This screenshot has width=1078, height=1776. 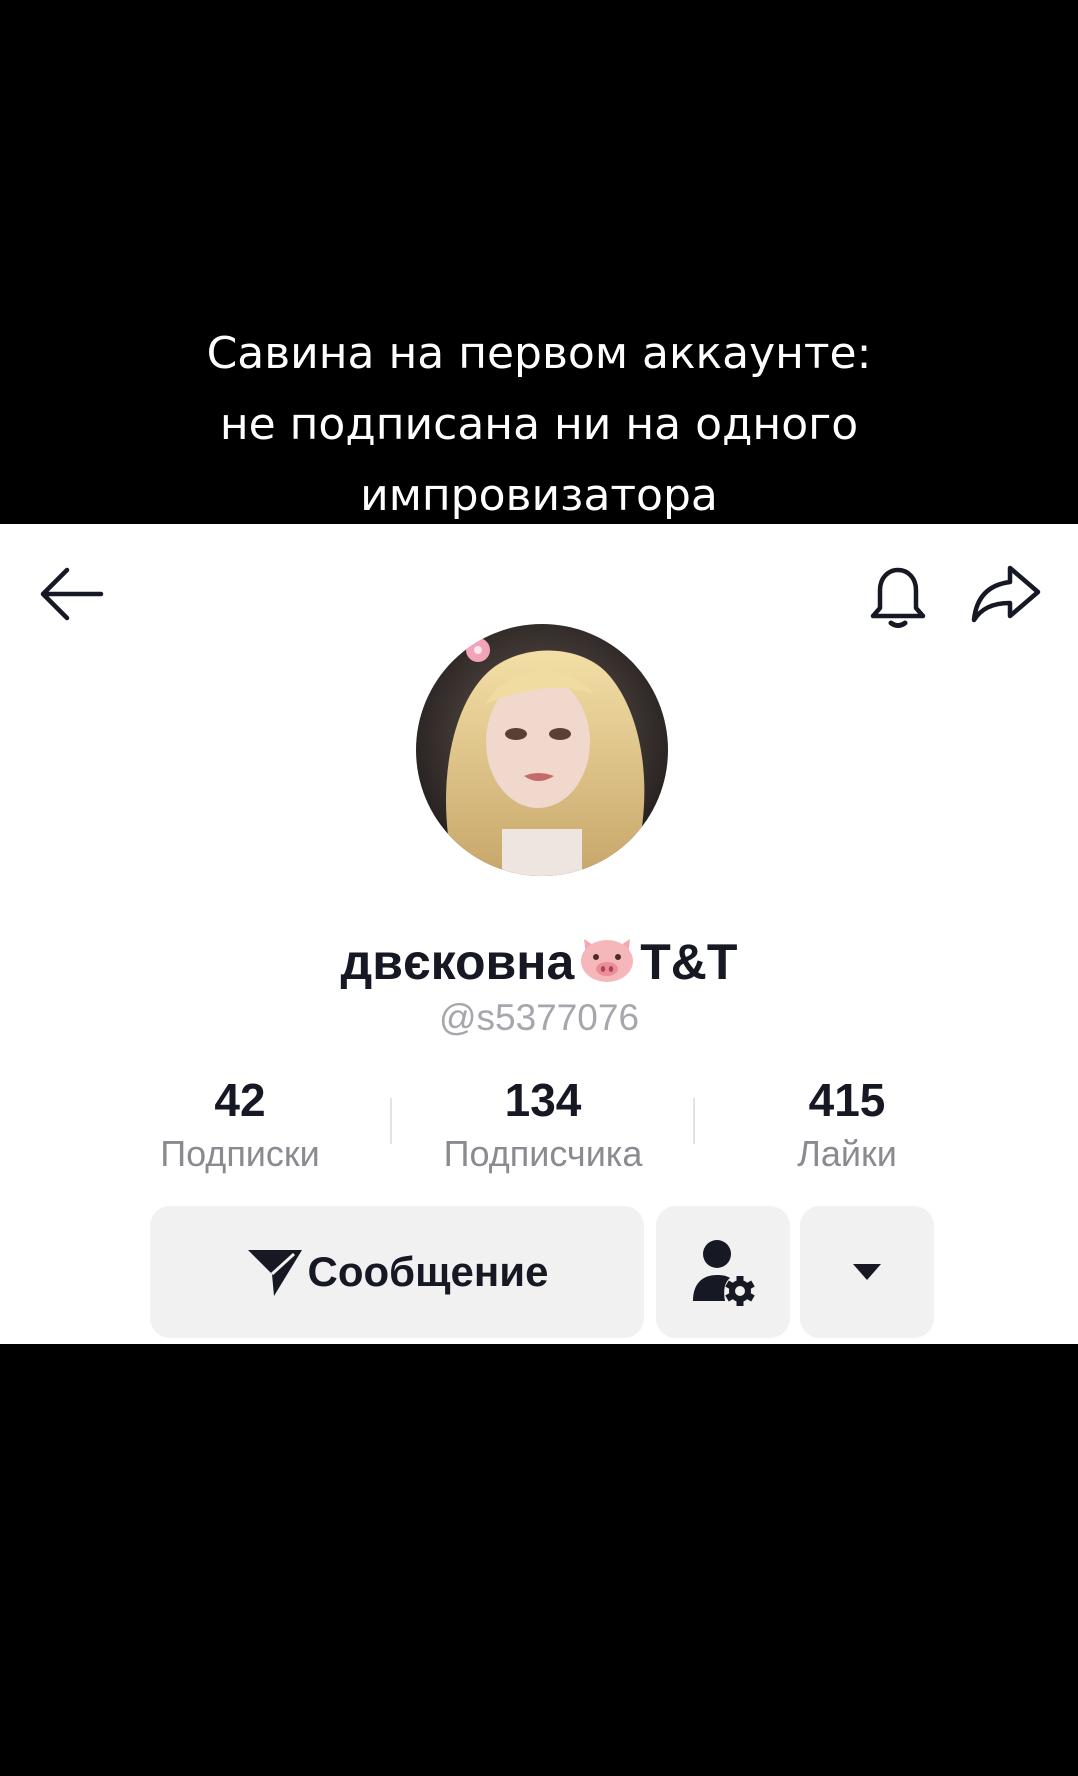 I want to click on following-count: 42, so click(x=240, y=1100).